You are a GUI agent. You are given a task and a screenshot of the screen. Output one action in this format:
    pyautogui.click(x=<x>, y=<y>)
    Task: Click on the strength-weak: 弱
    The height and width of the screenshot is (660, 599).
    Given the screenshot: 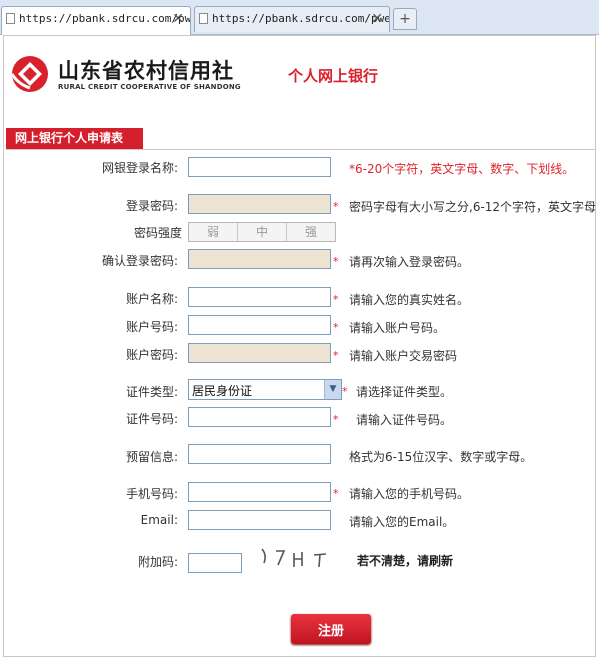 What is the action you would take?
    pyautogui.click(x=213, y=232)
    